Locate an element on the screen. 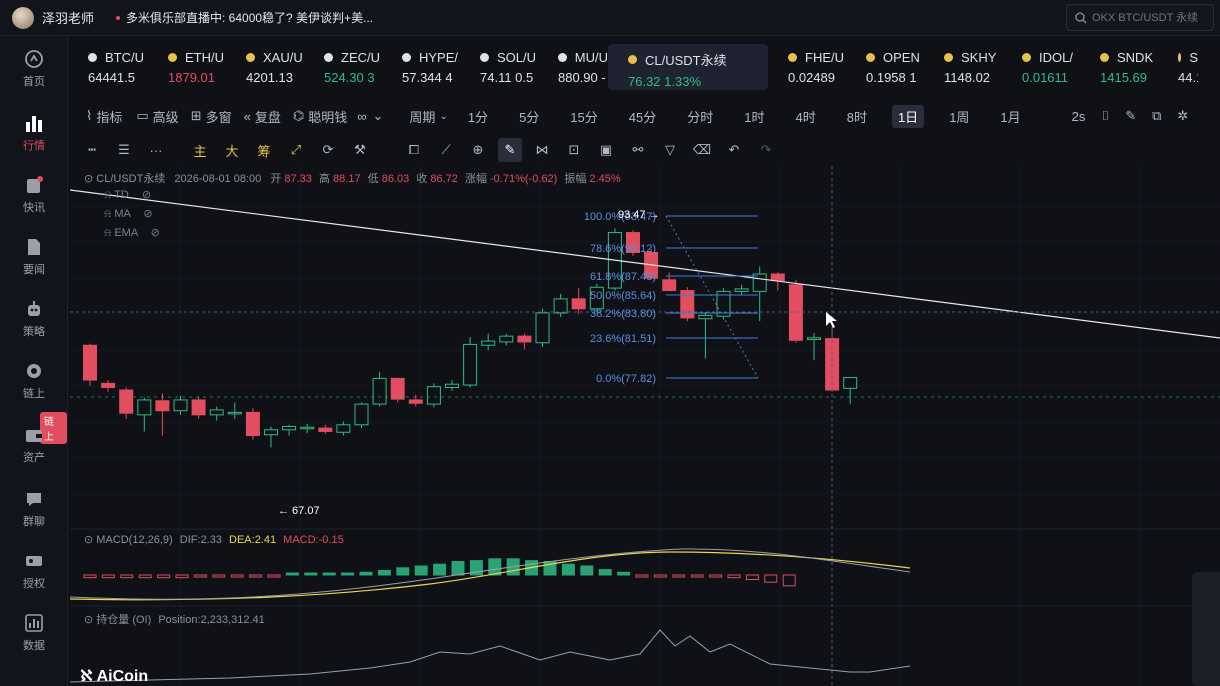  sync-icon: ⟳ is located at coordinates (328, 150).